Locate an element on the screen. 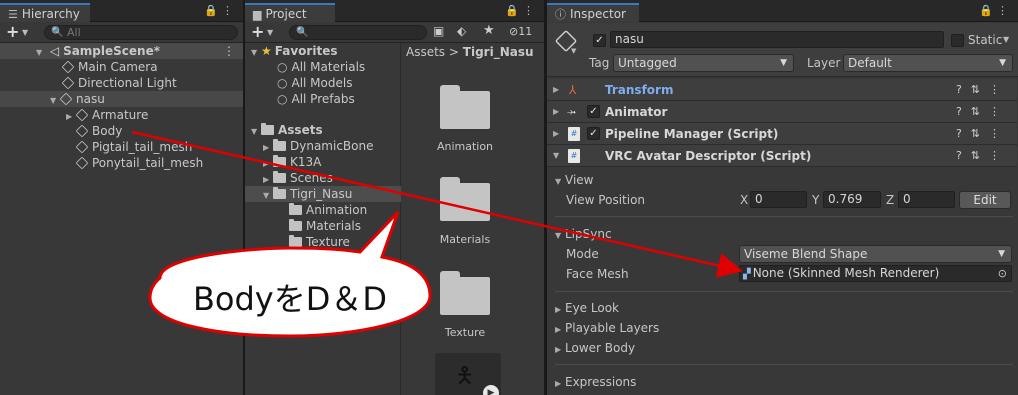  static-checkbox is located at coordinates (957, 40).